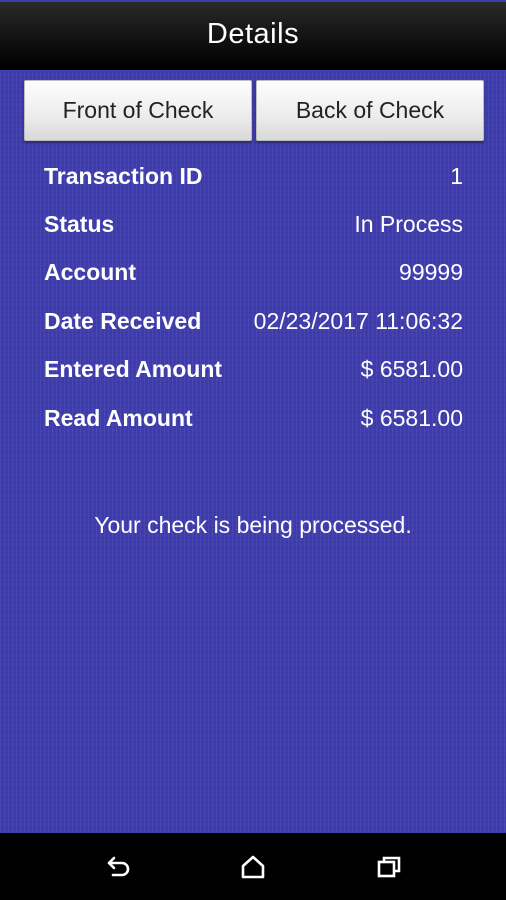 The width and height of the screenshot is (506, 900). What do you see at coordinates (119, 867) in the screenshot?
I see `back-icon` at bounding box center [119, 867].